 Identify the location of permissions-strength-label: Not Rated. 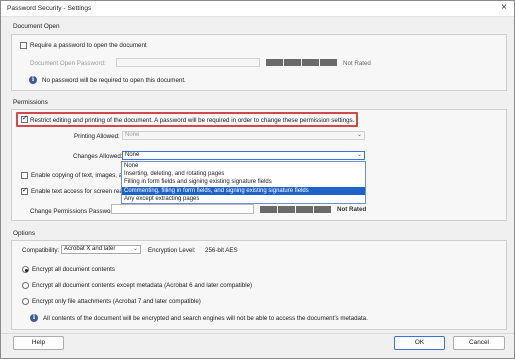
(352, 209).